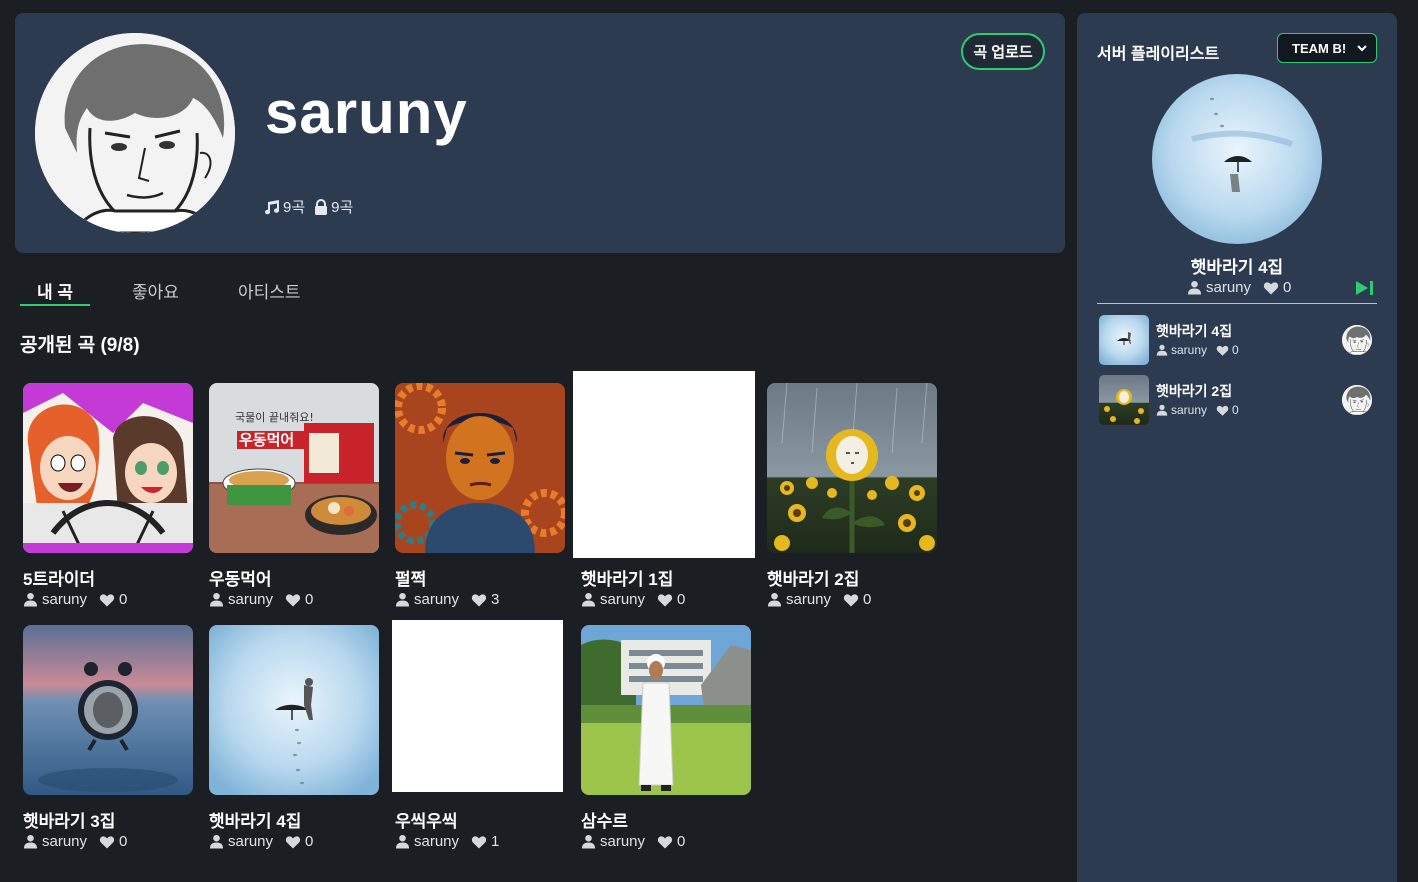 The image size is (1418, 882). I want to click on songs-count: 9곡, so click(284, 206).